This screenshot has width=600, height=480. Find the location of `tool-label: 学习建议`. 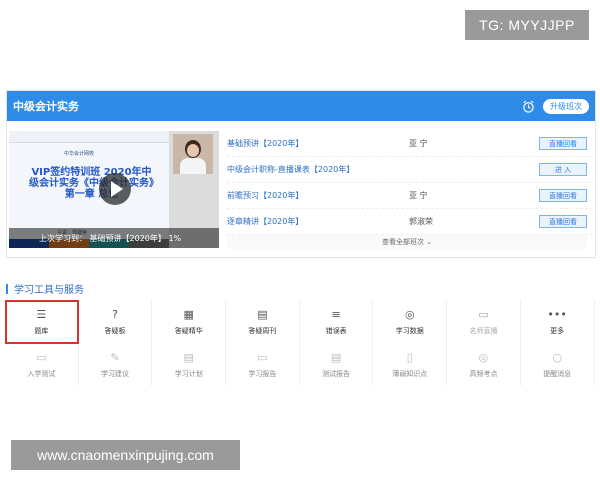

tool-label: 学习建议 is located at coordinates (115, 374).